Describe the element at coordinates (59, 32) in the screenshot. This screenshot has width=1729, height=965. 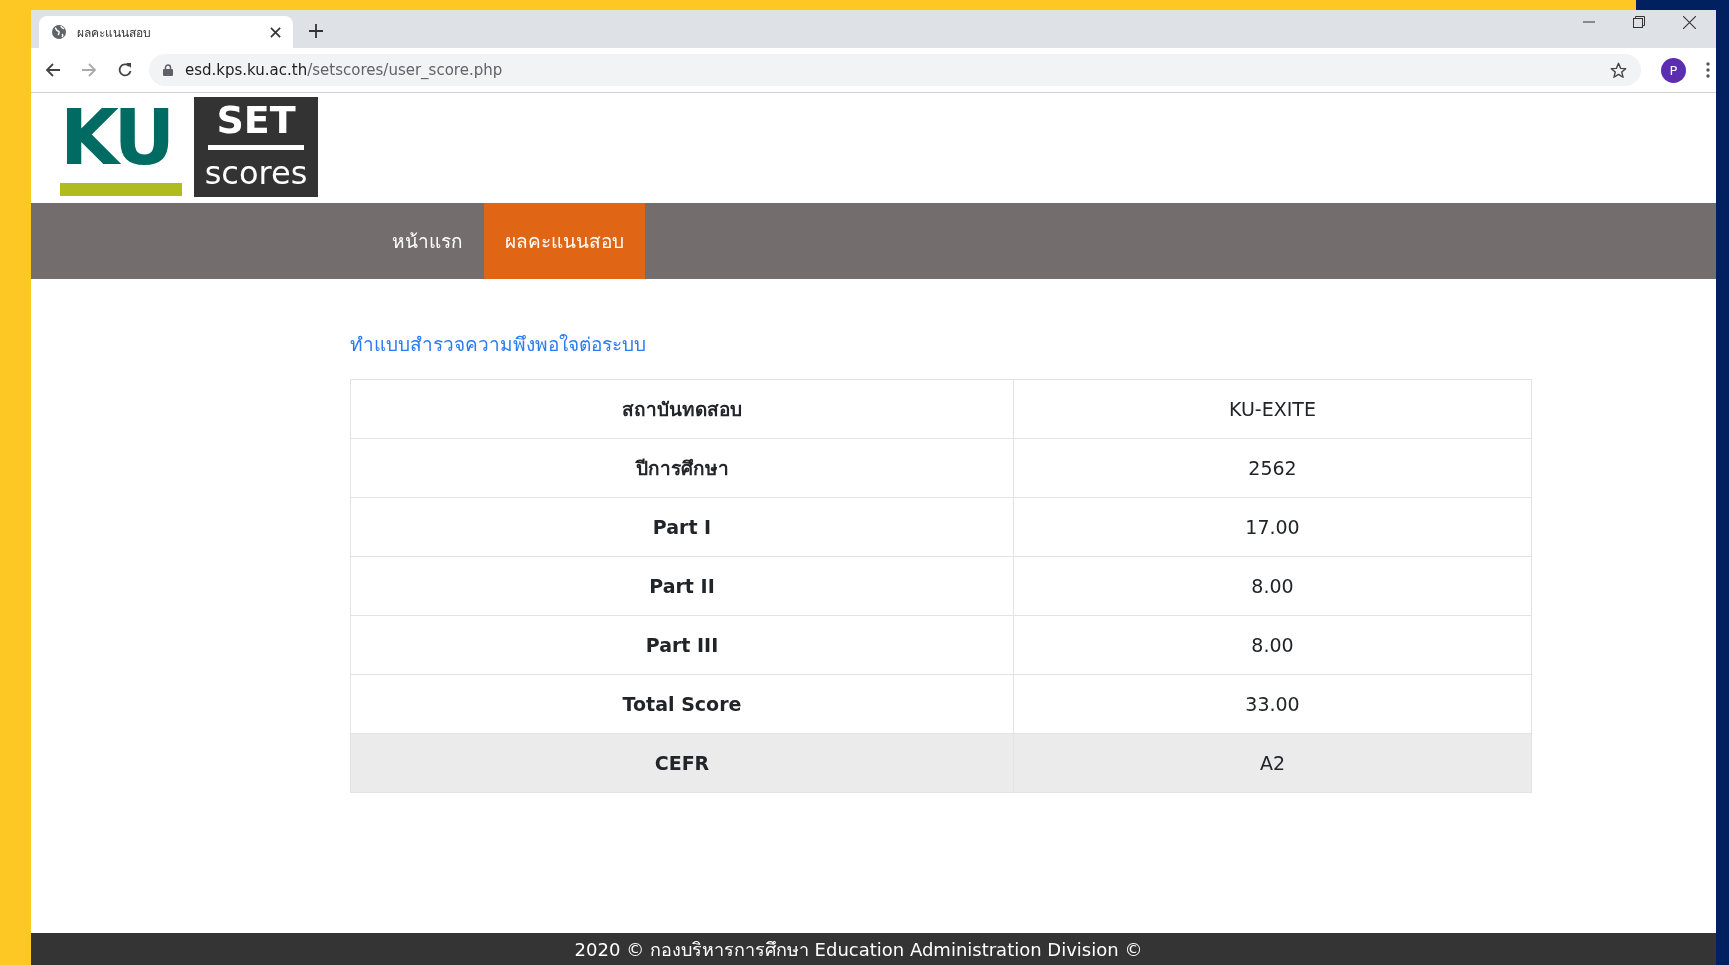
I see `globe-icon` at that location.